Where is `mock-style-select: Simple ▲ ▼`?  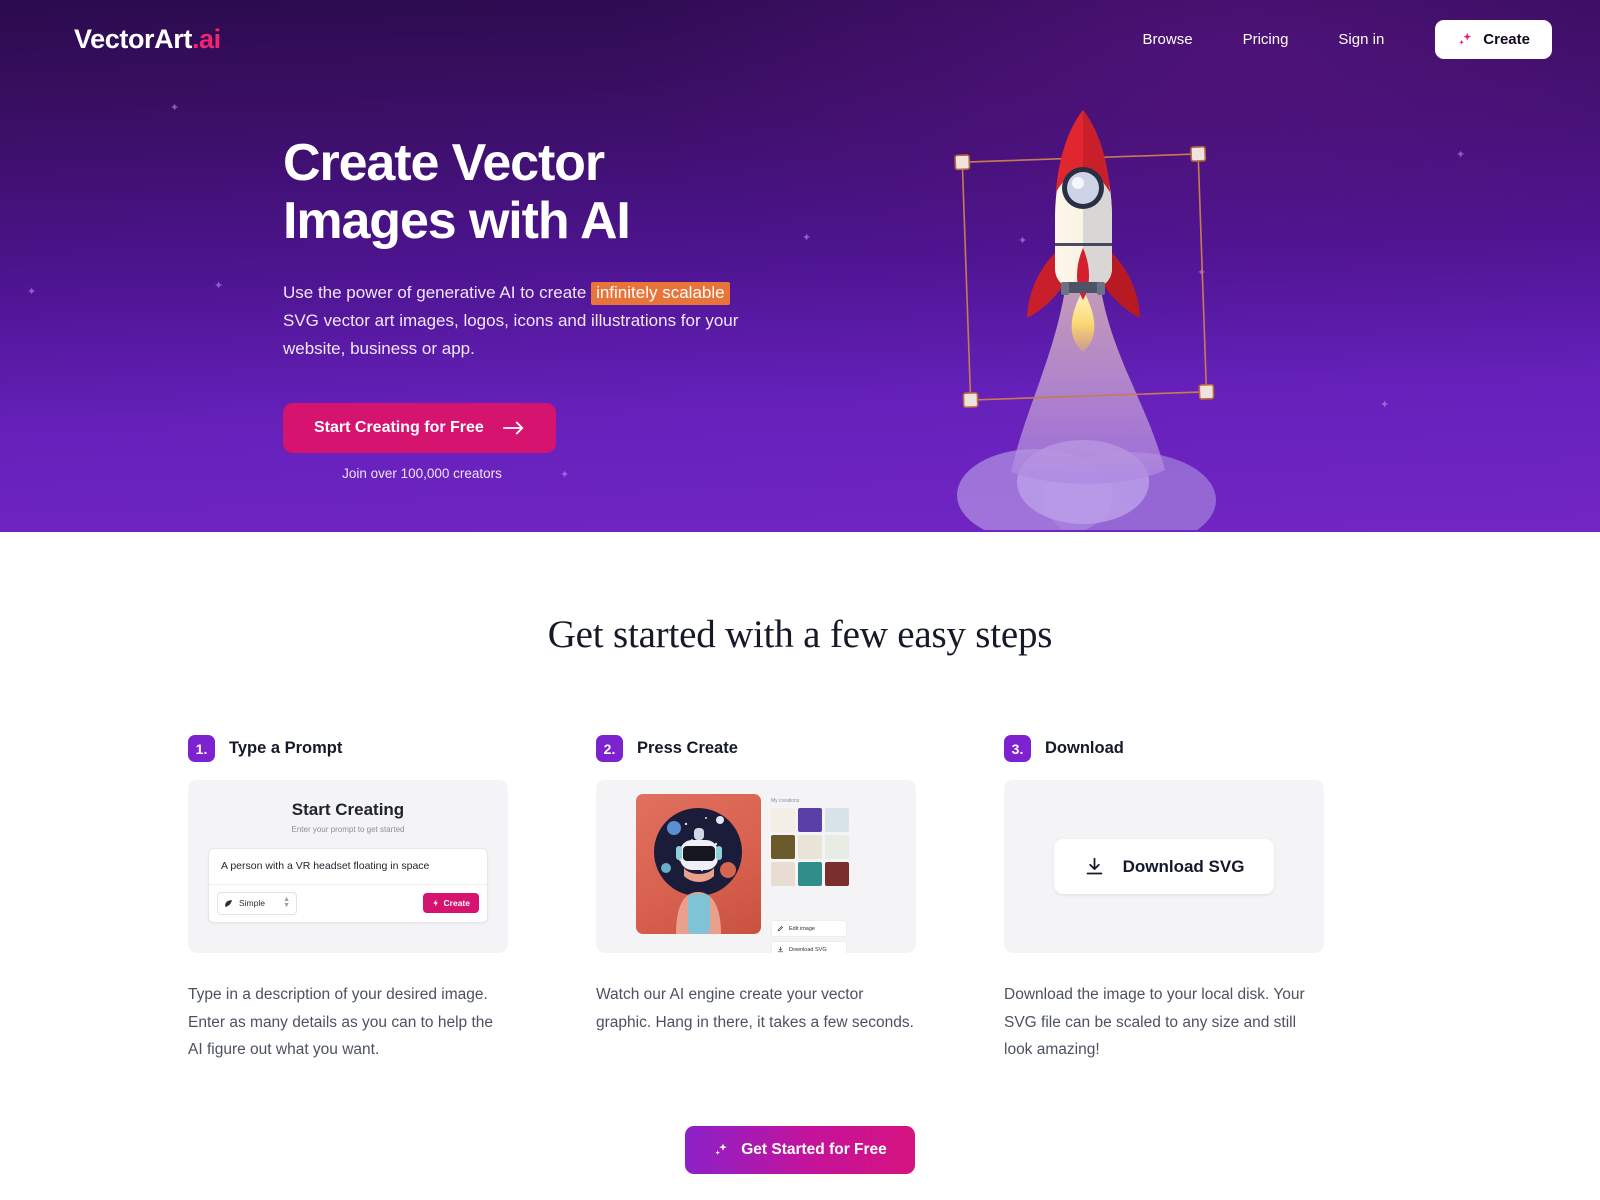
mock-style-select: Simple ▲ ▼ is located at coordinates (257, 903).